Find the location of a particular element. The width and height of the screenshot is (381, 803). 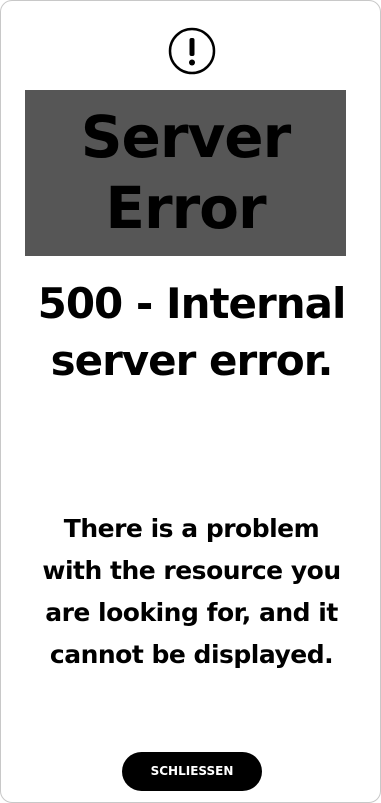

exclamation-circle-icon is located at coordinates (192, 51).